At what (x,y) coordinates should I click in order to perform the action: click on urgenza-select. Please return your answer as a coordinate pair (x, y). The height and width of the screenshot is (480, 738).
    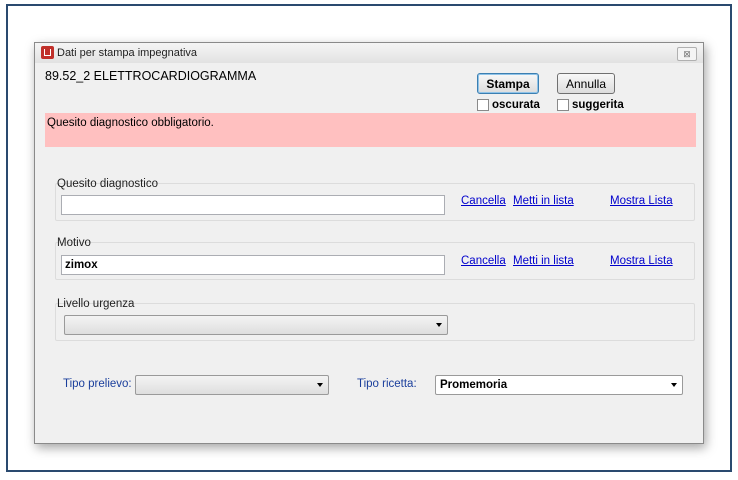
    Looking at the image, I should click on (256, 325).